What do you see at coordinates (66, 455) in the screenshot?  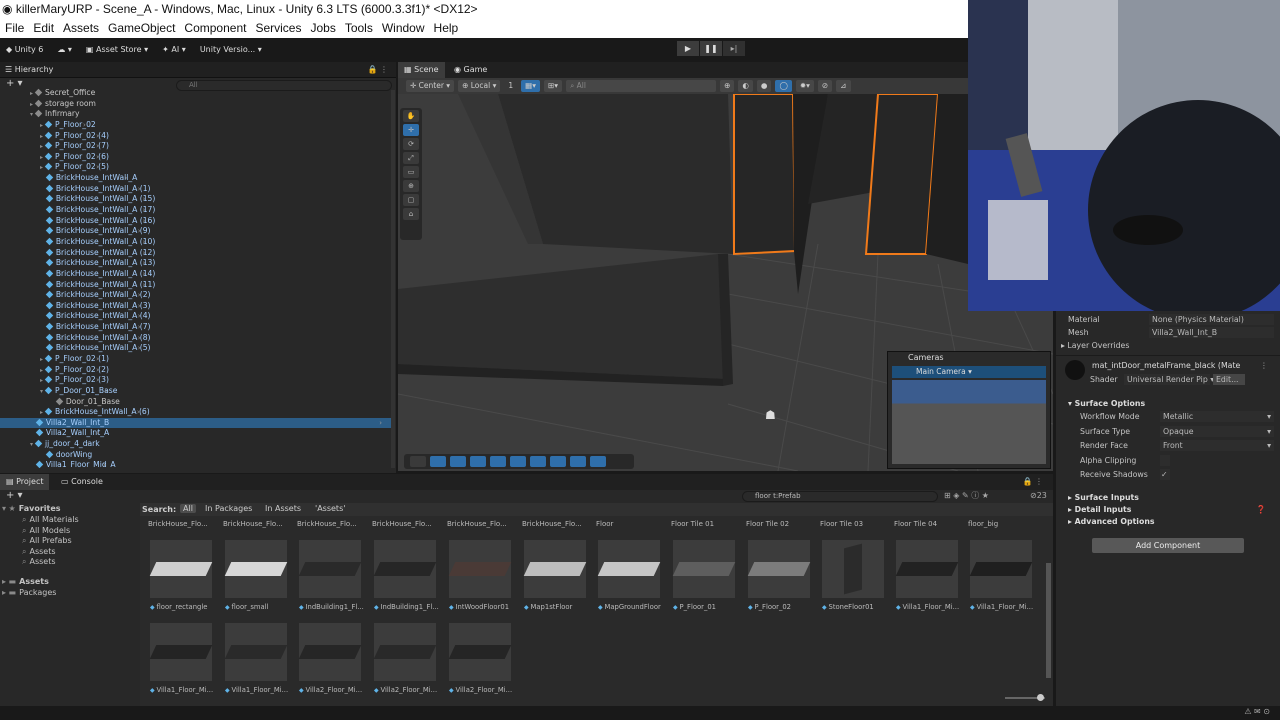 I see `hierarchy-item: doorWing ›` at bounding box center [66, 455].